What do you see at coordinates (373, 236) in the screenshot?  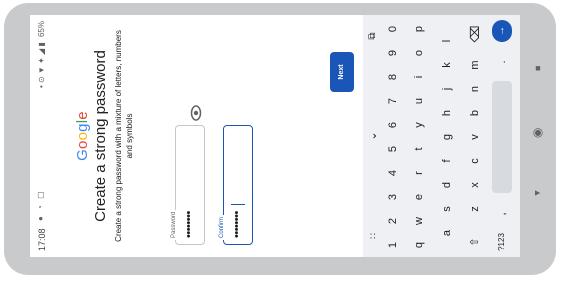 I see `apps-icon: ∷` at bounding box center [373, 236].